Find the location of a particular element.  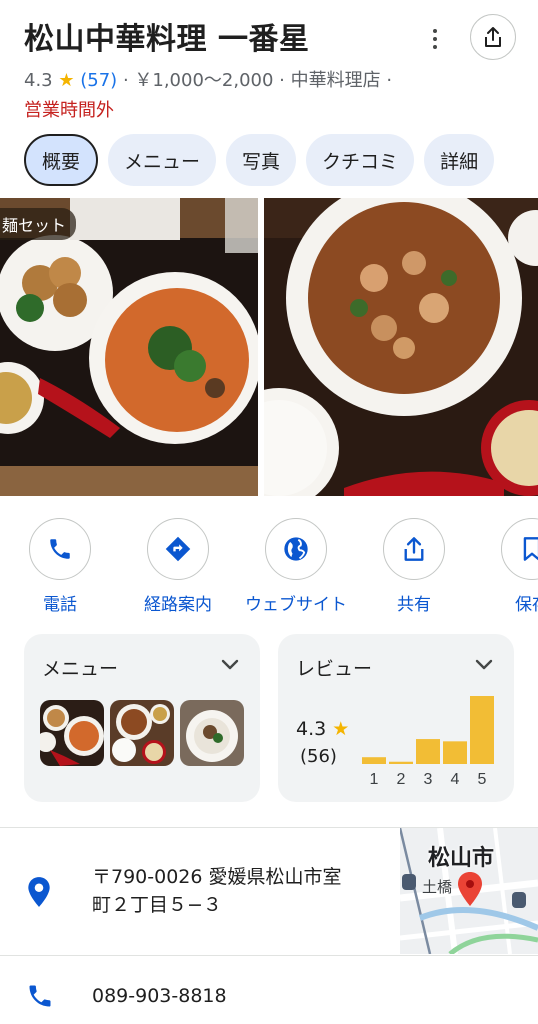

map-thumbnail: 松山市 土橋 is located at coordinates (469, 891).